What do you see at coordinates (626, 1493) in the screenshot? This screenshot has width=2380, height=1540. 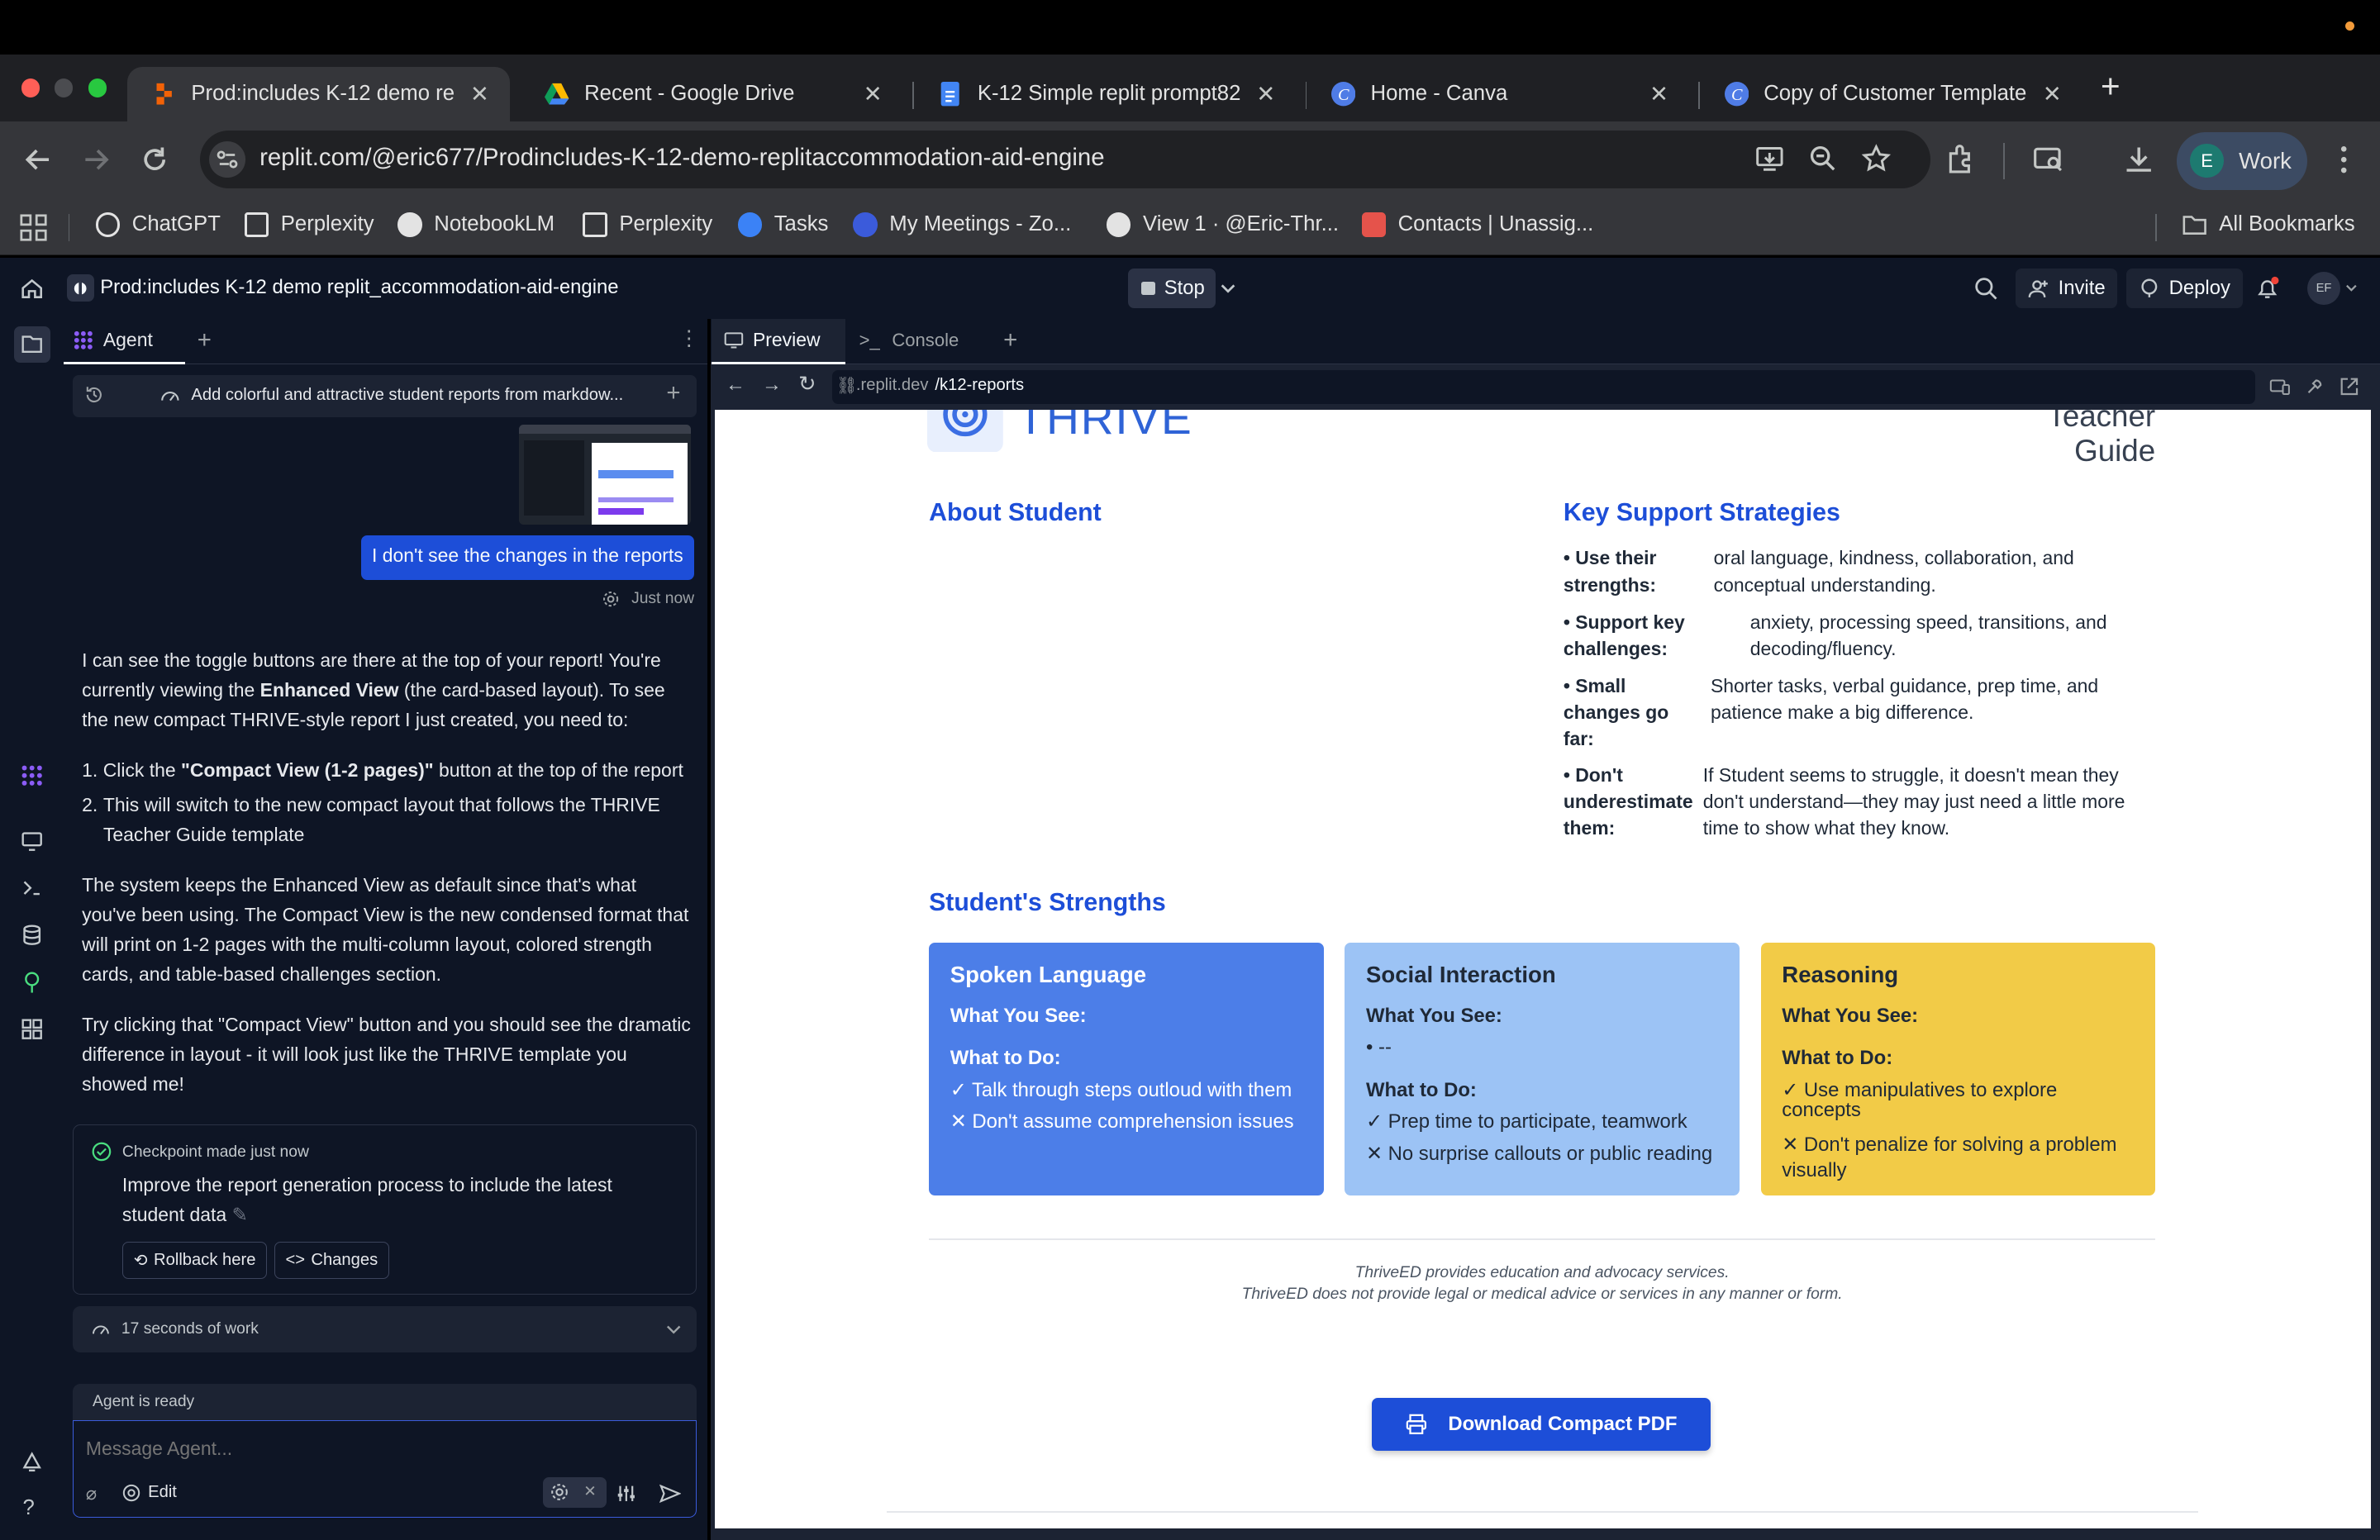 I see `sliders-icon` at bounding box center [626, 1493].